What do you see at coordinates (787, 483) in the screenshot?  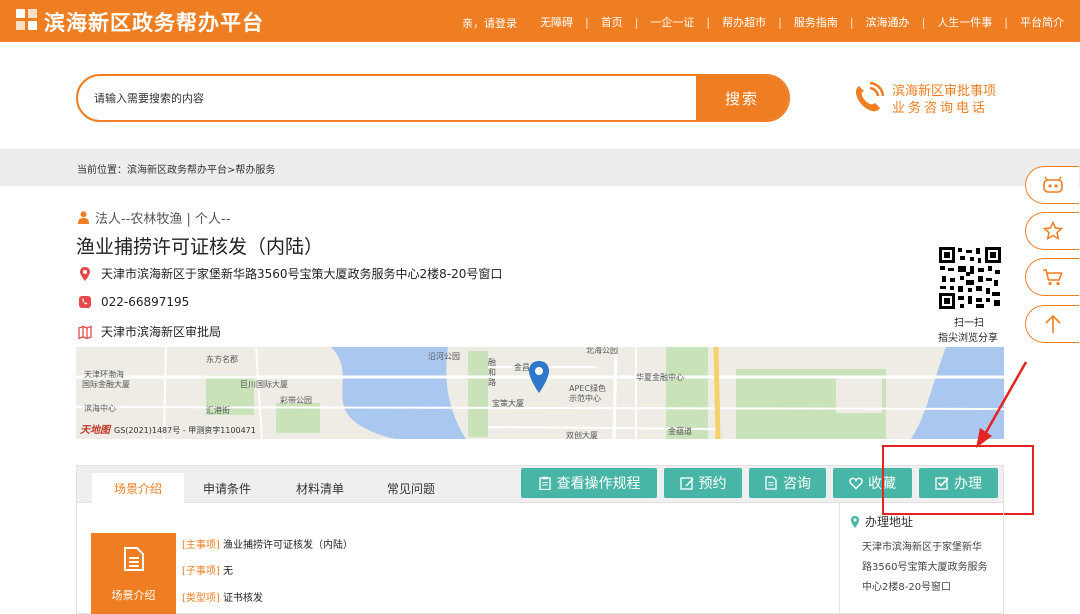 I see `consult-button: 咨询` at bounding box center [787, 483].